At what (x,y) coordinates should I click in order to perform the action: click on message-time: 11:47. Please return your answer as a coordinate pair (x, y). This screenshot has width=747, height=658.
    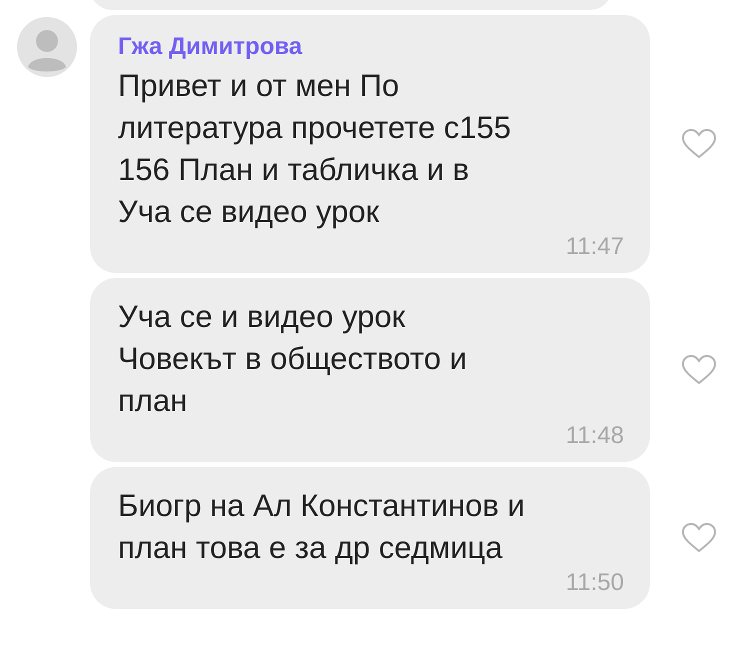
    Looking at the image, I should click on (595, 247).